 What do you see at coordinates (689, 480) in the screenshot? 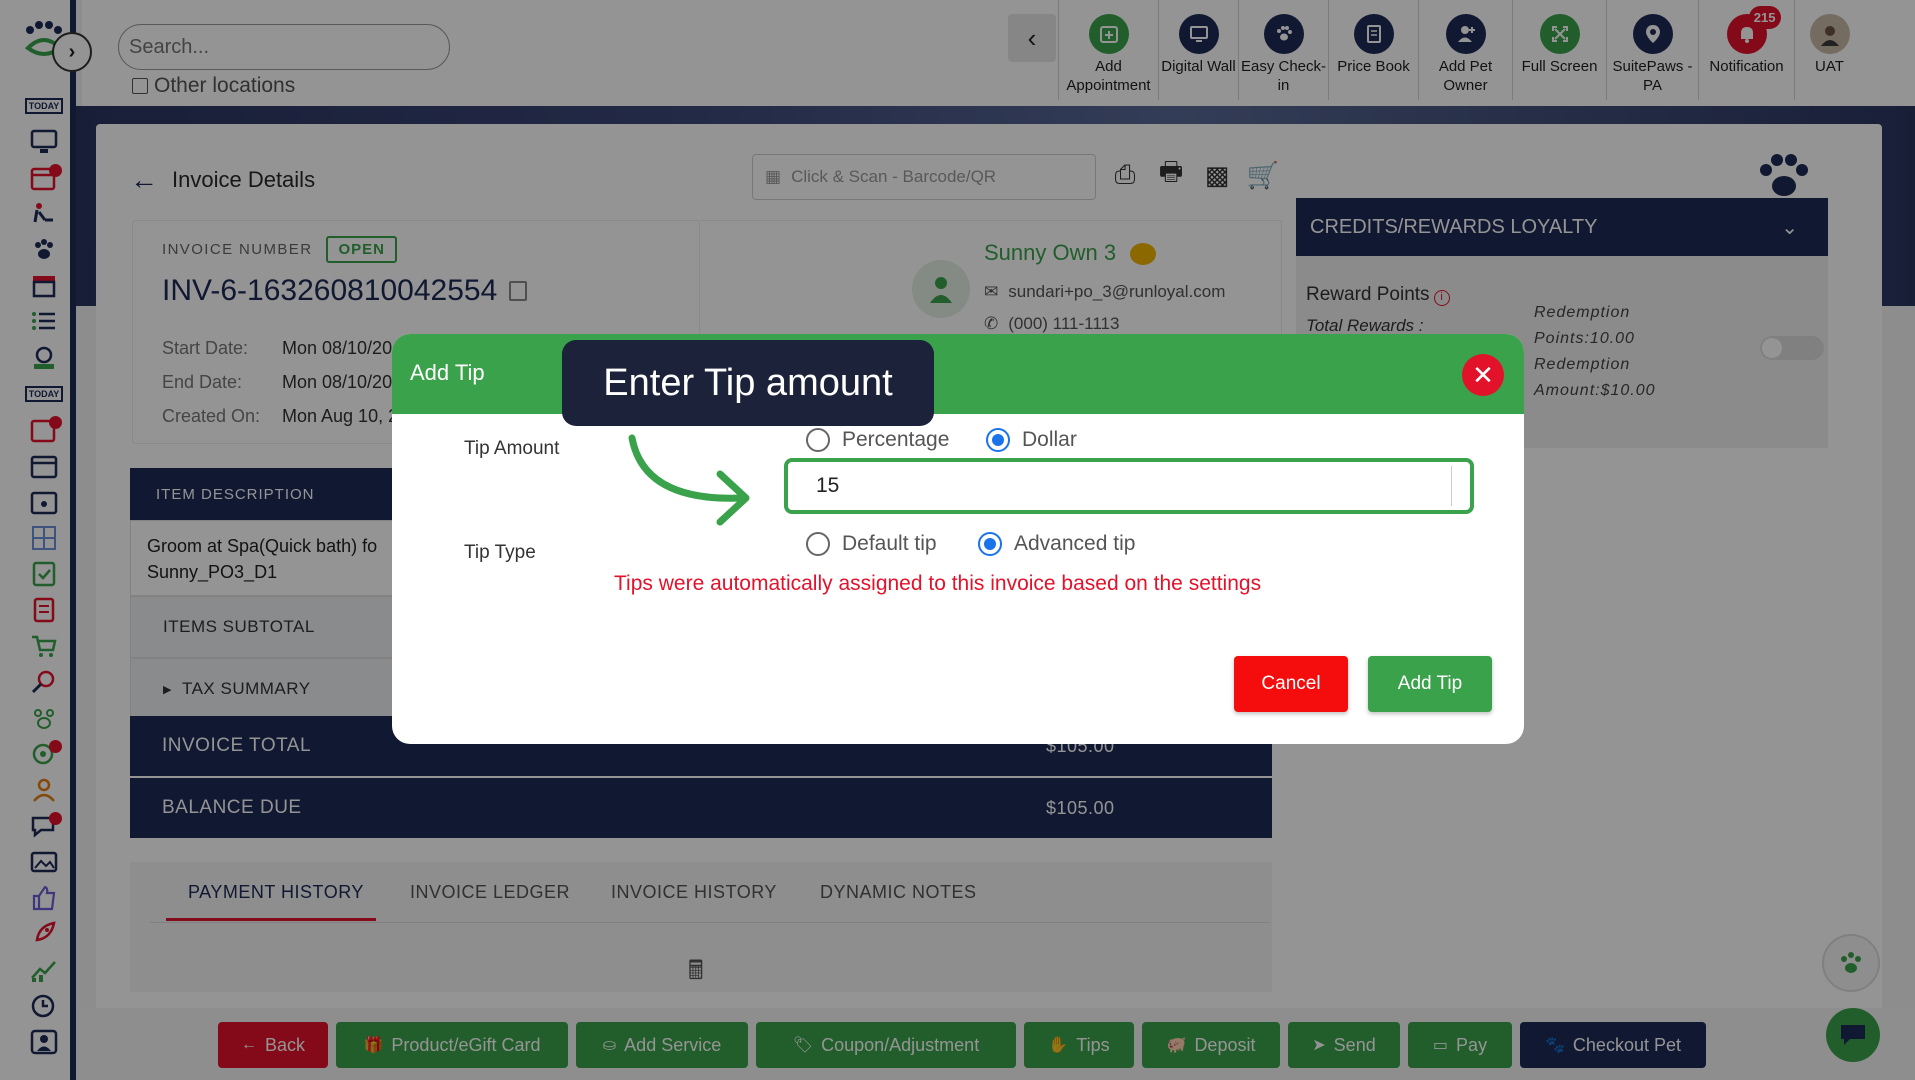
I see `callout-arrow-icon` at bounding box center [689, 480].